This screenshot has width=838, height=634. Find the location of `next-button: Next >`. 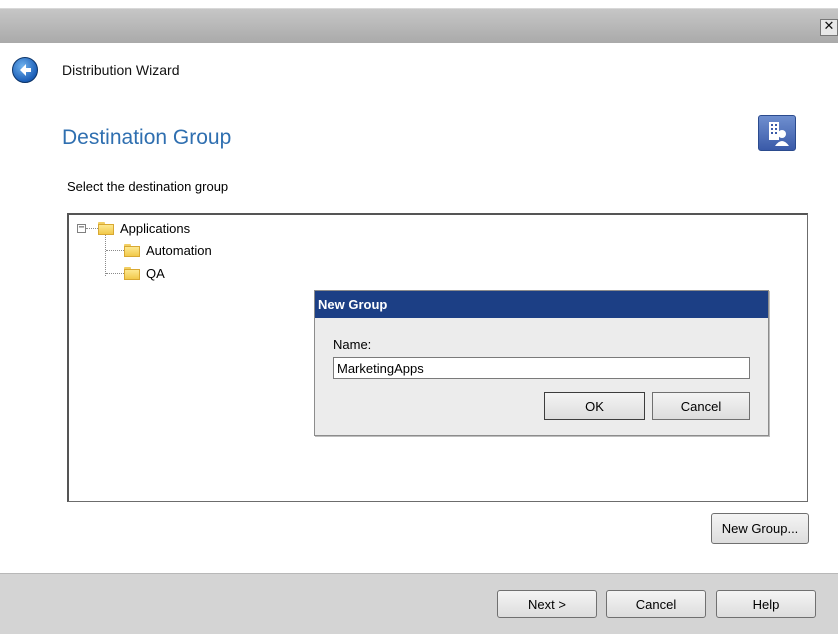

next-button: Next > is located at coordinates (547, 604).